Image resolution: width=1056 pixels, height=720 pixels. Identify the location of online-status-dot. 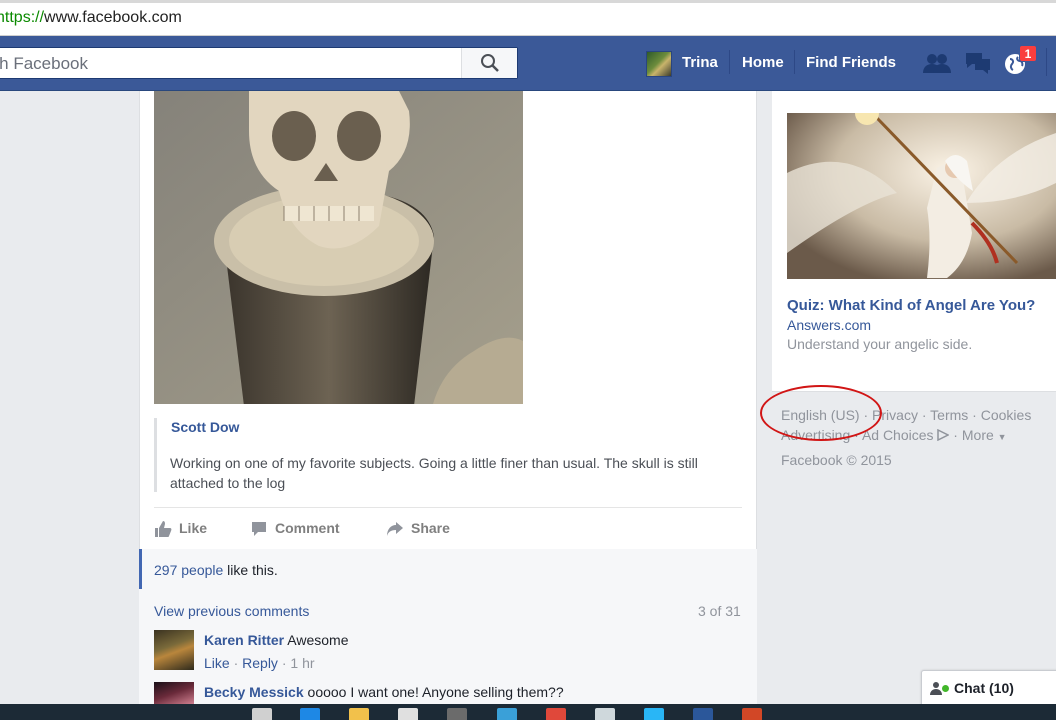
(945, 688).